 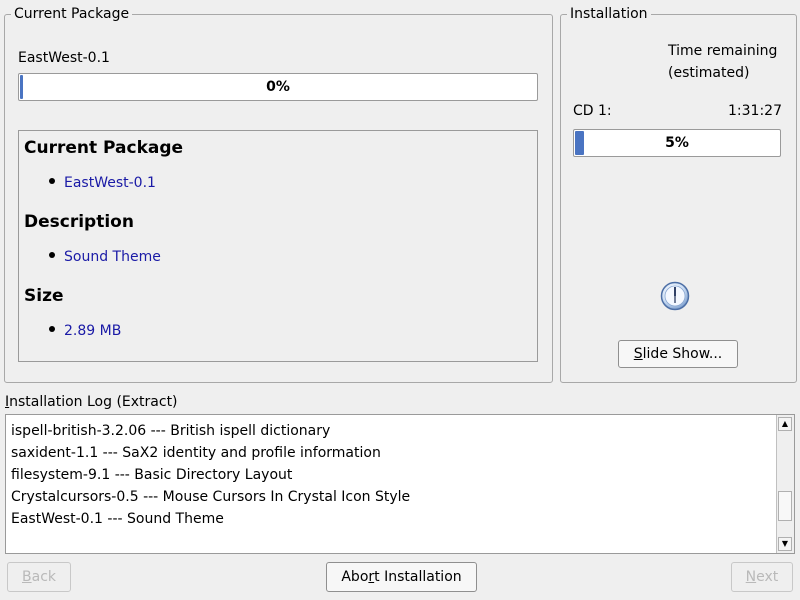 What do you see at coordinates (755, 111) in the screenshot?
I see `cd-time: 1:31:27` at bounding box center [755, 111].